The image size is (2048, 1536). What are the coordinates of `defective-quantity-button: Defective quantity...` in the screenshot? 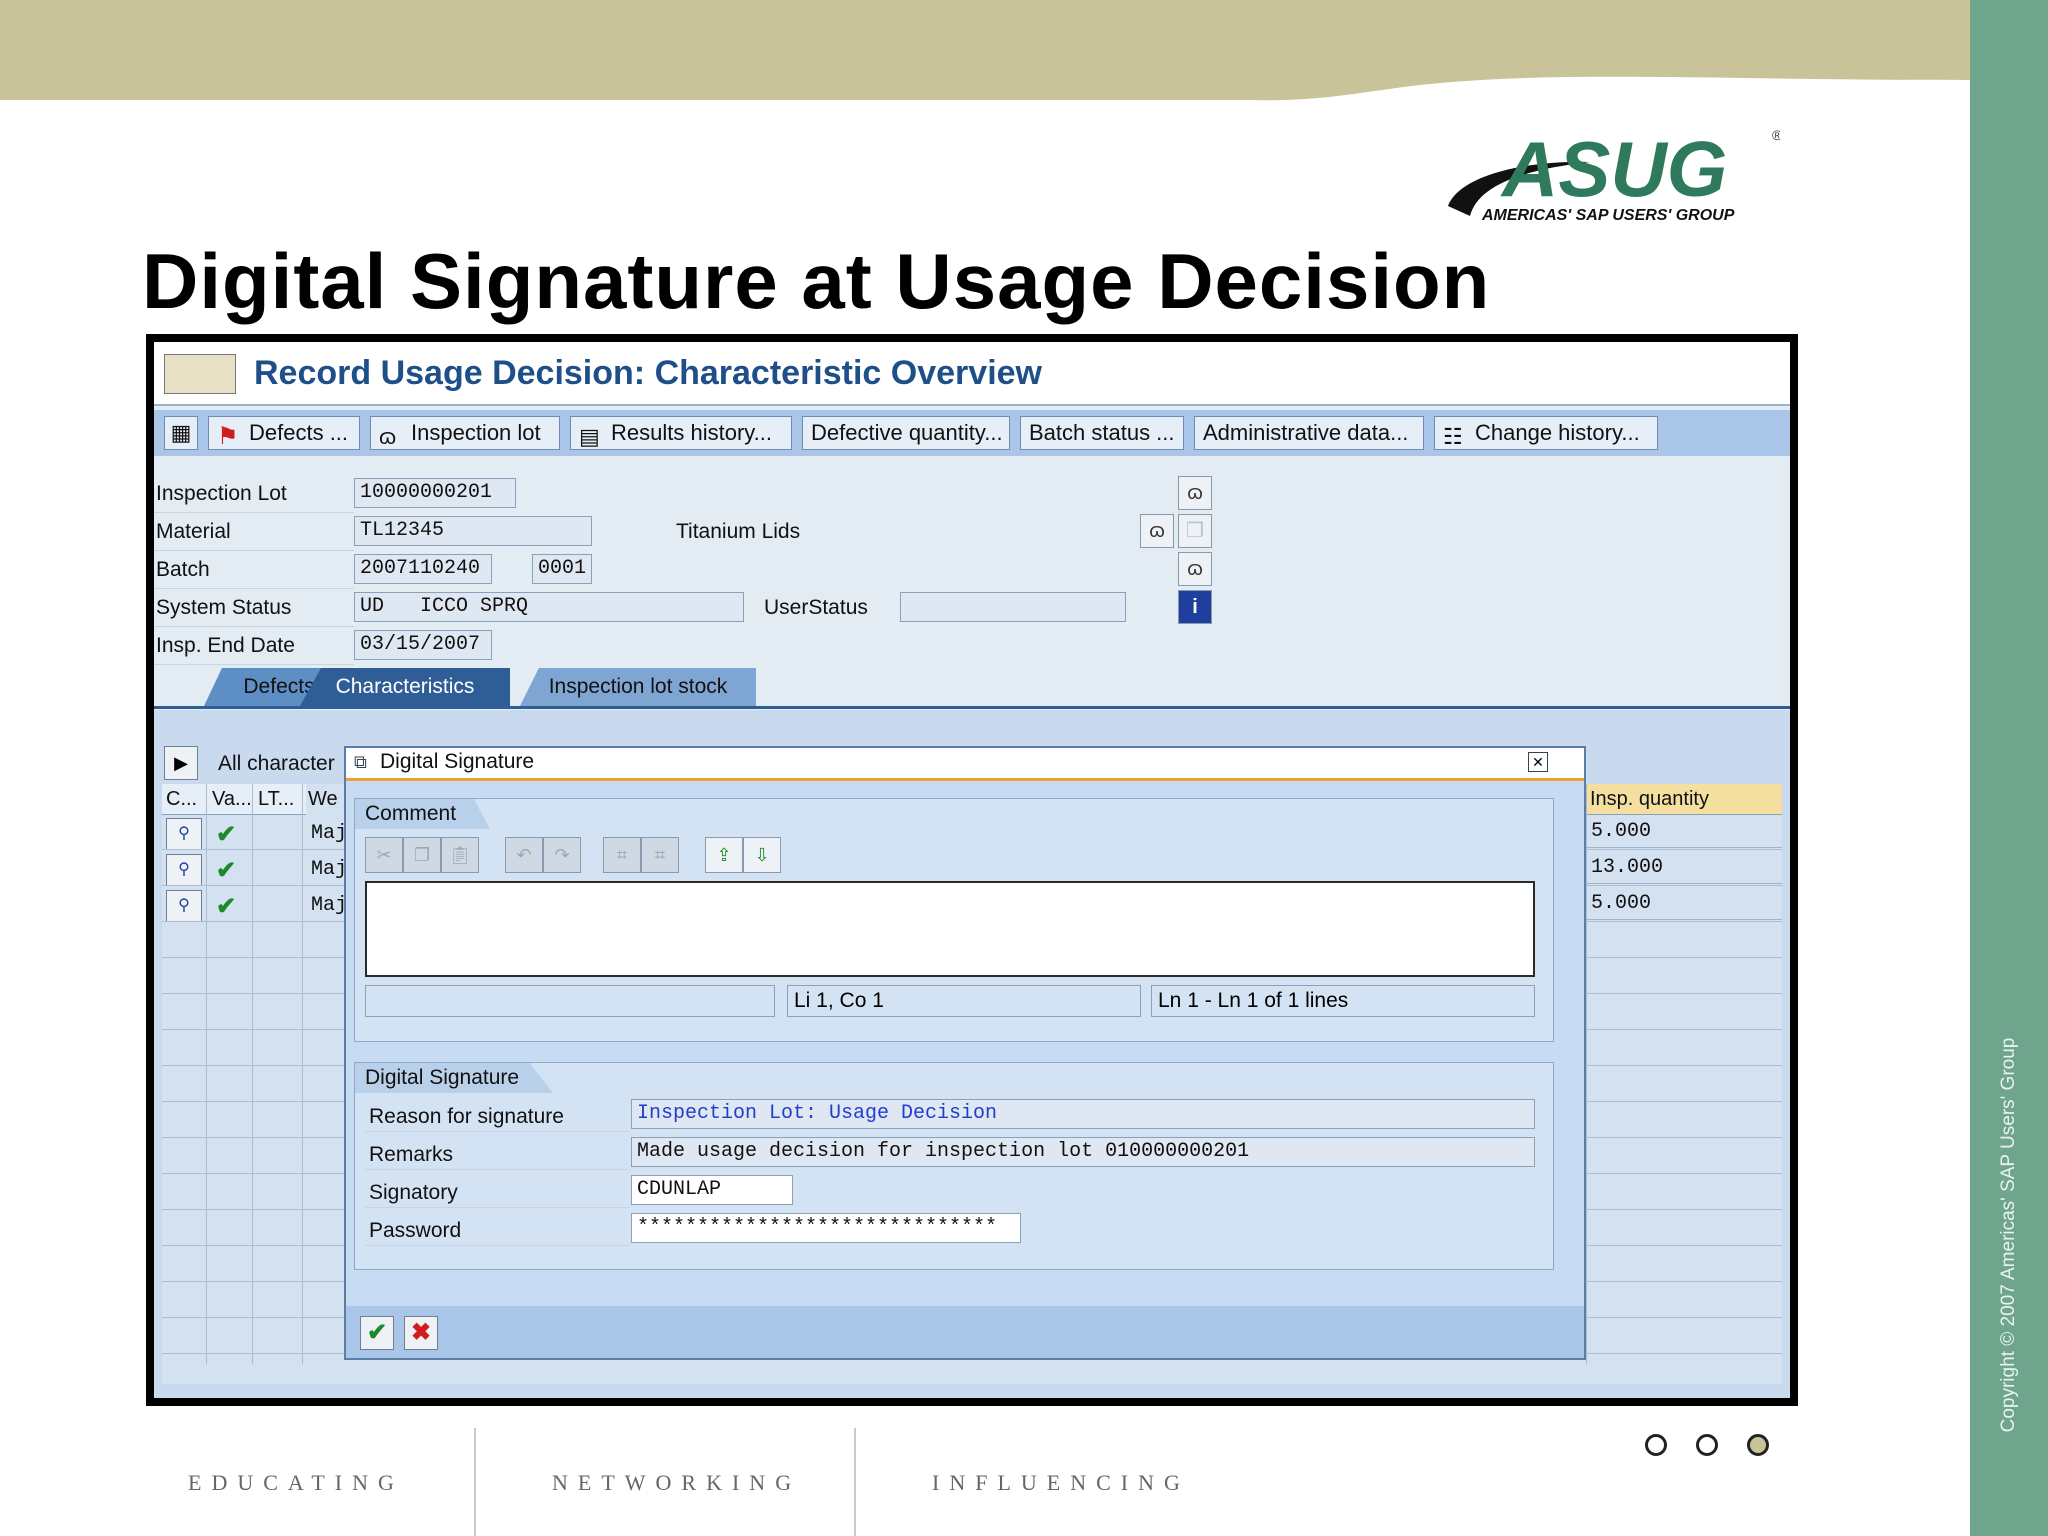 It's located at (906, 433).